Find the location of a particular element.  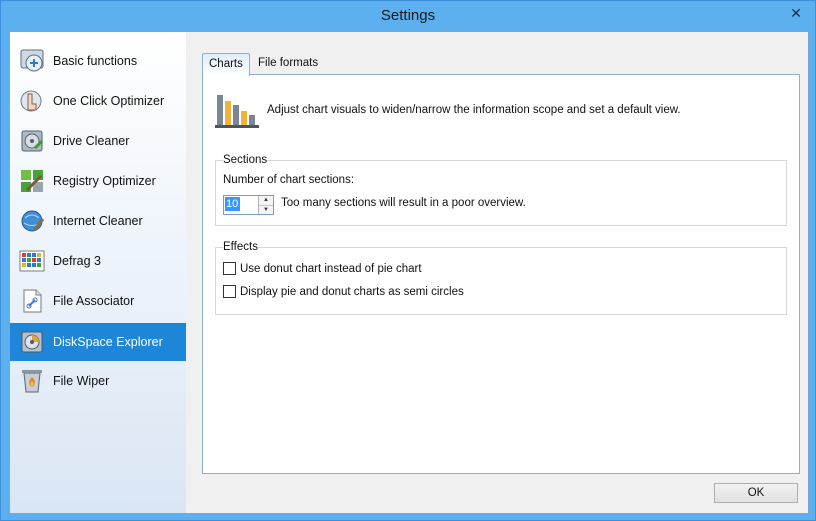

sidebar-item-one-click-optimizer: One Click Optimizer is located at coordinates (98, 101).